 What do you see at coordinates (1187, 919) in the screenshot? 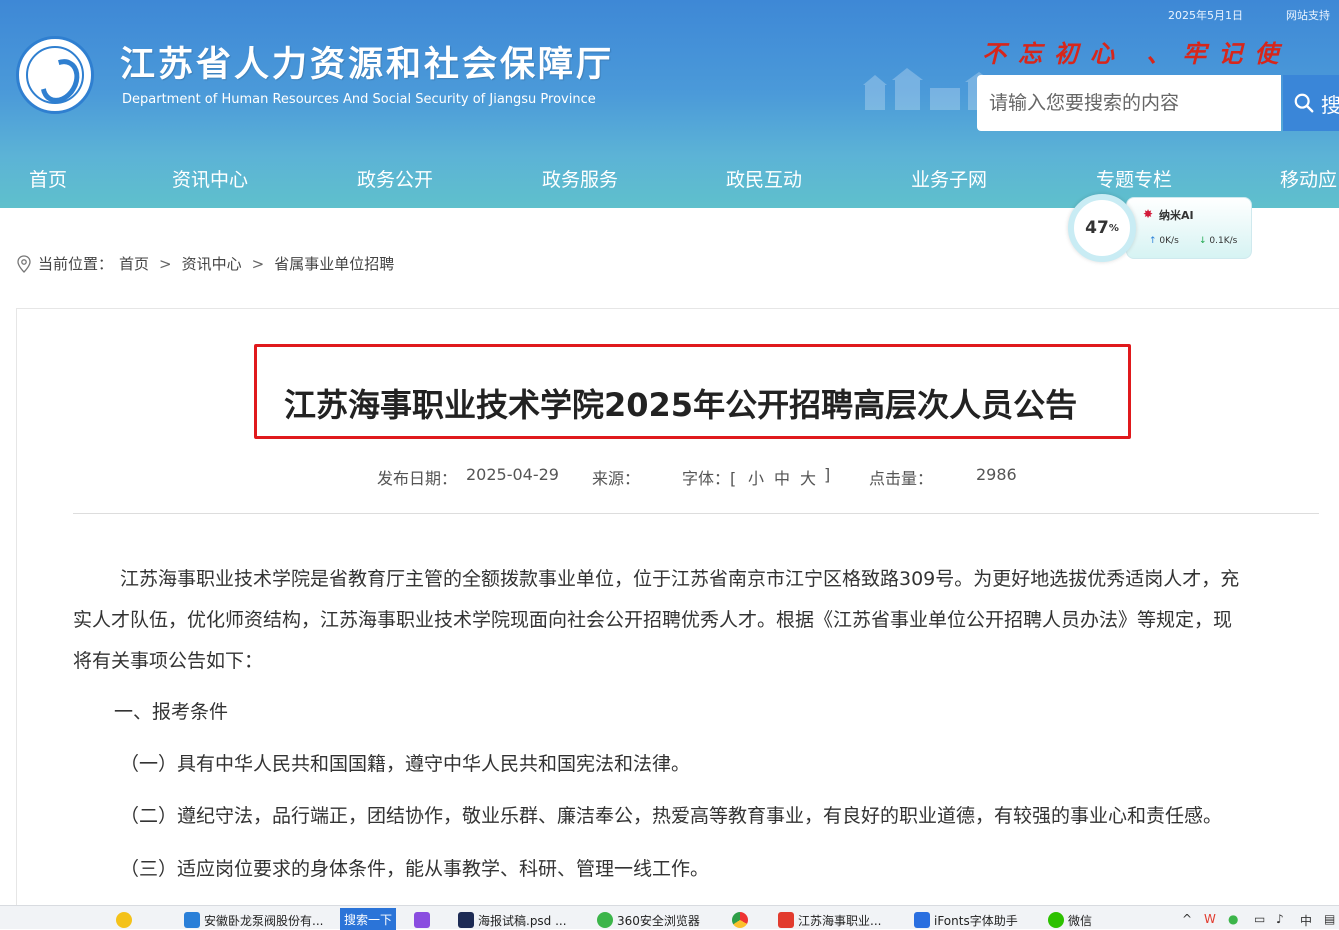
I see `tray-chevron-icon: ^` at bounding box center [1187, 919].